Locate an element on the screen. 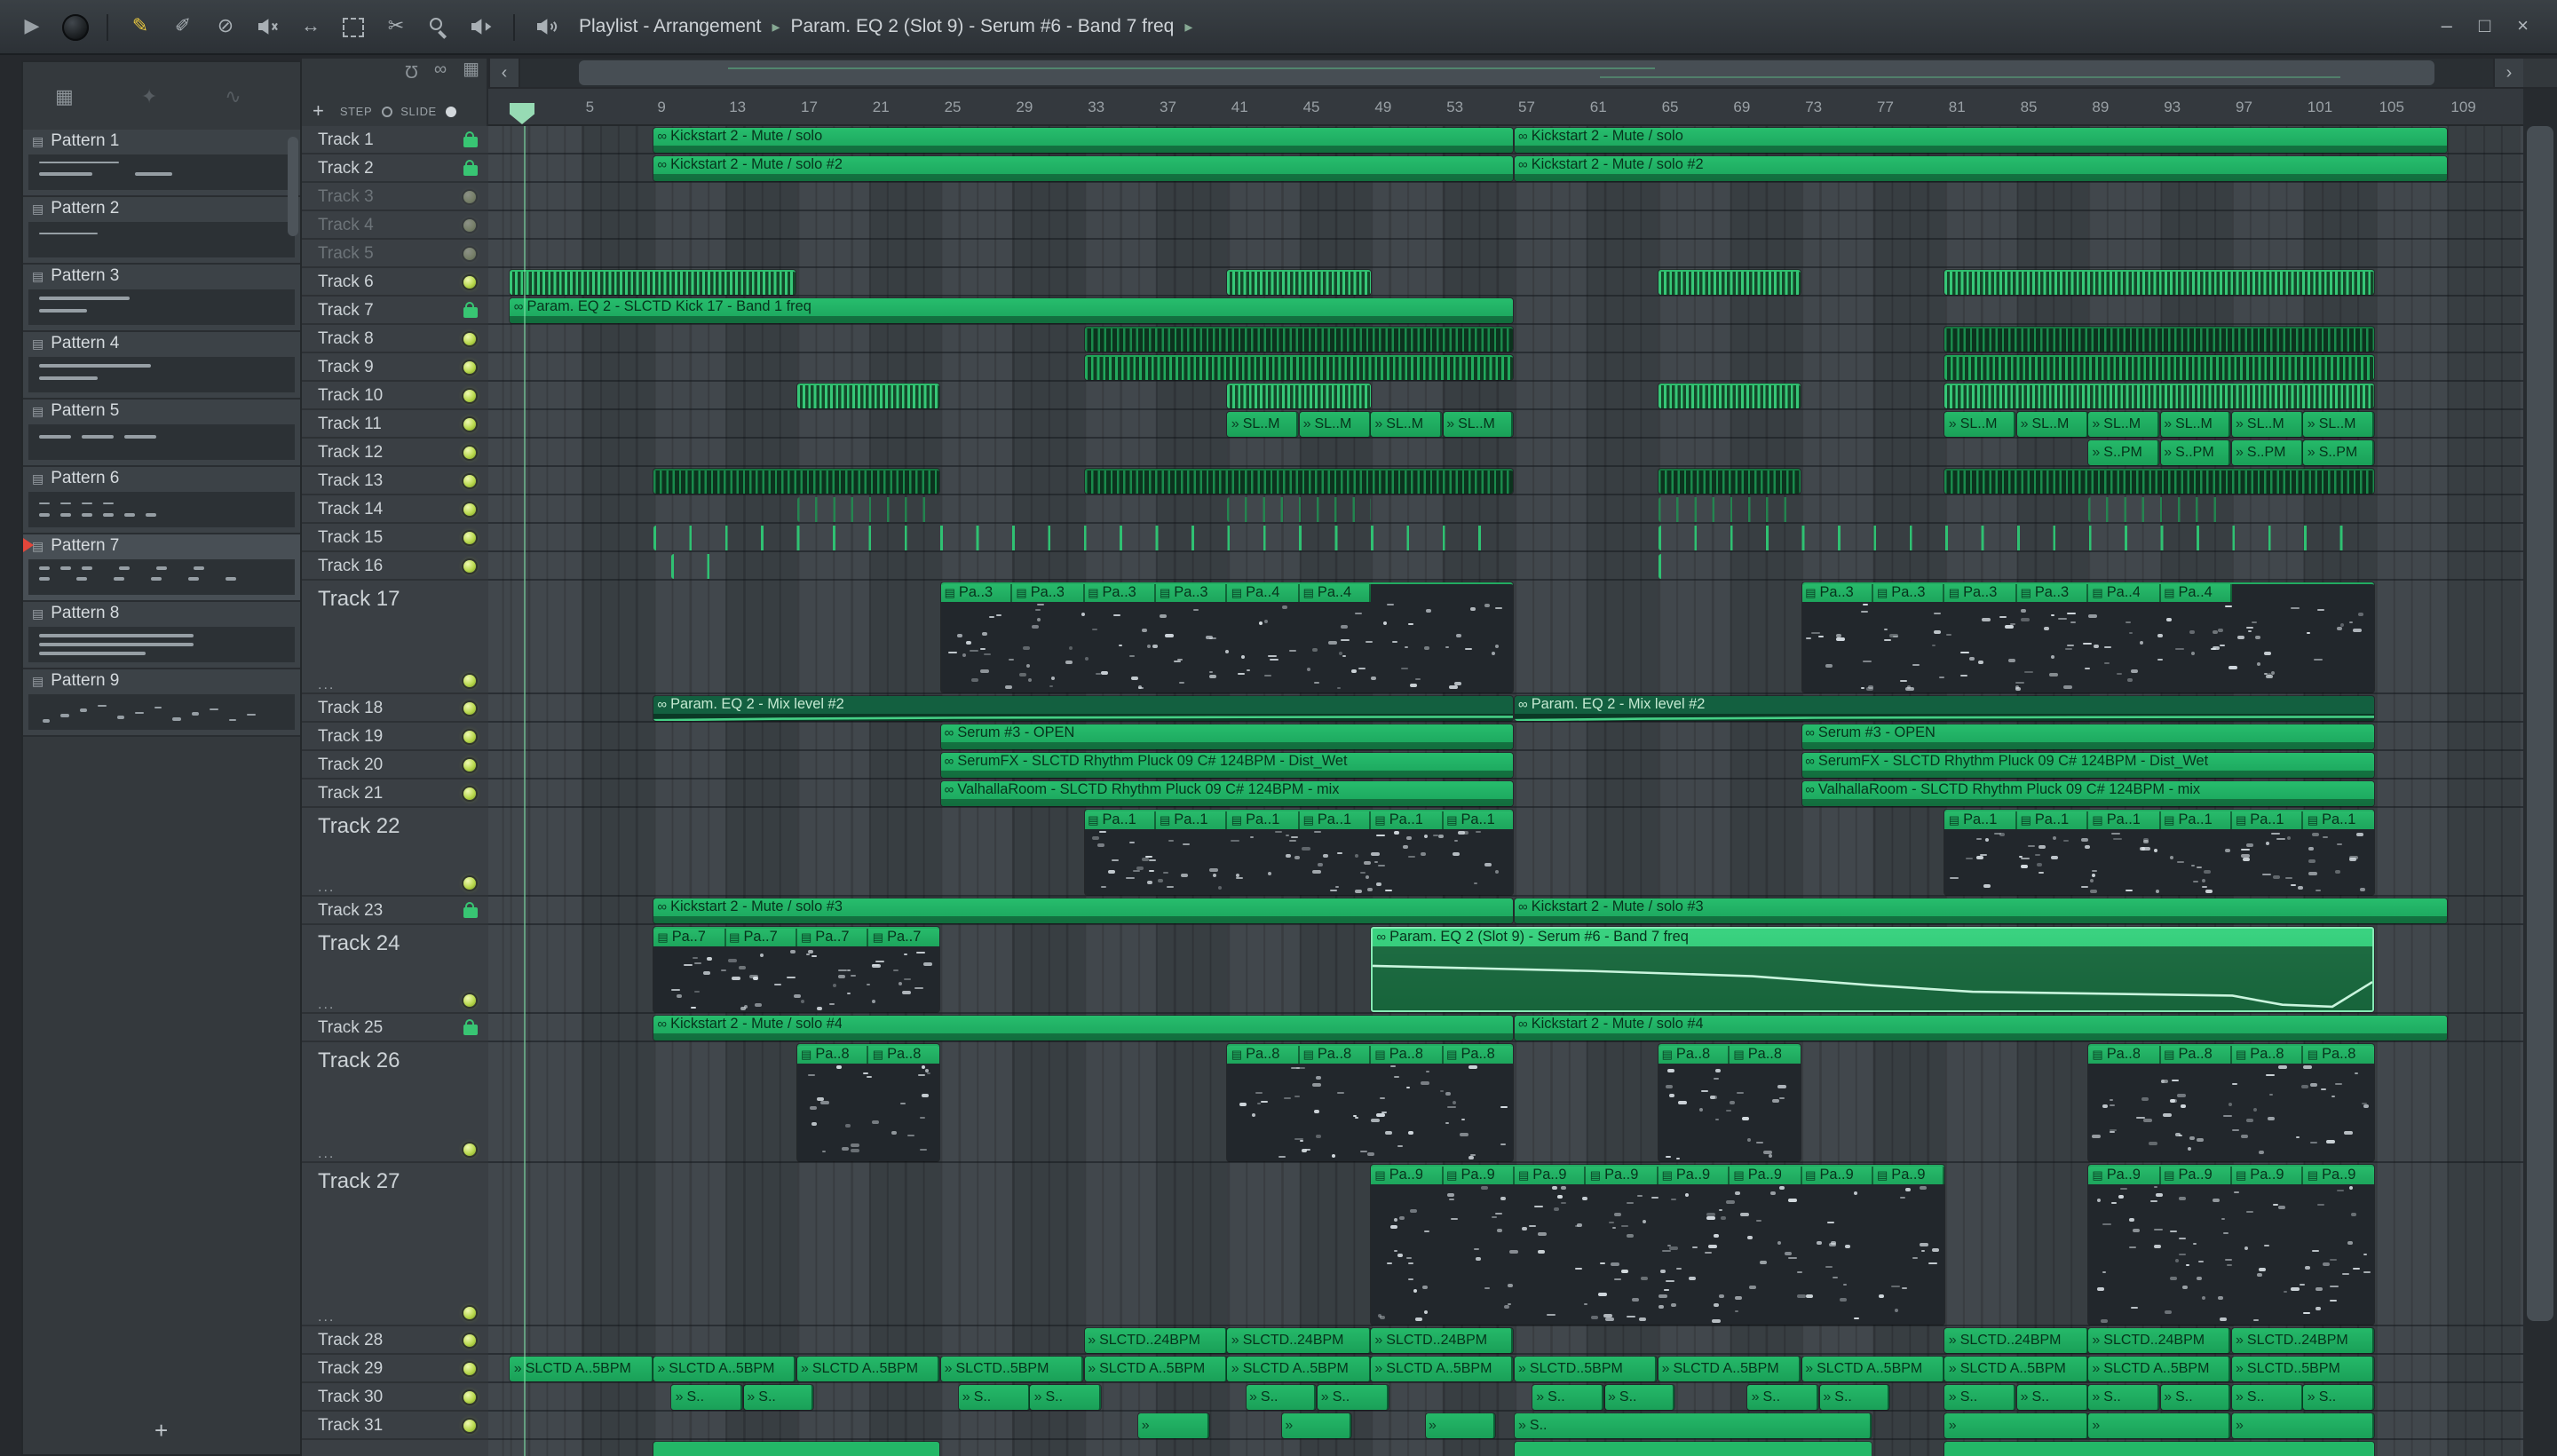  track-header: Track 30 is located at coordinates (395, 1397).